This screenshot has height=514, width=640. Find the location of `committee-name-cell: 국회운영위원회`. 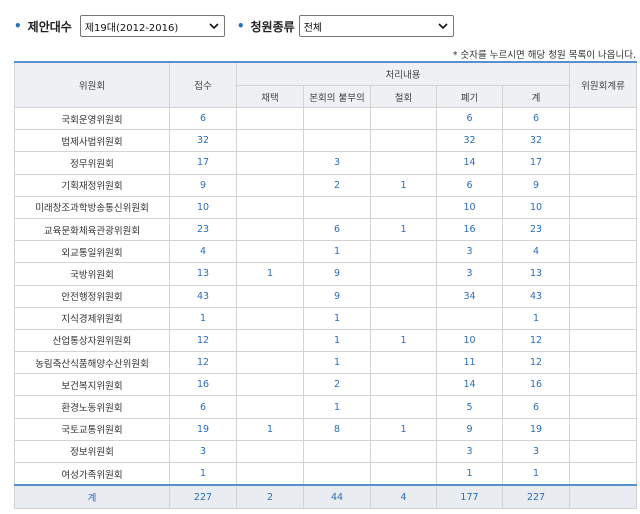

committee-name-cell: 국회운영위원회 is located at coordinates (92, 118).